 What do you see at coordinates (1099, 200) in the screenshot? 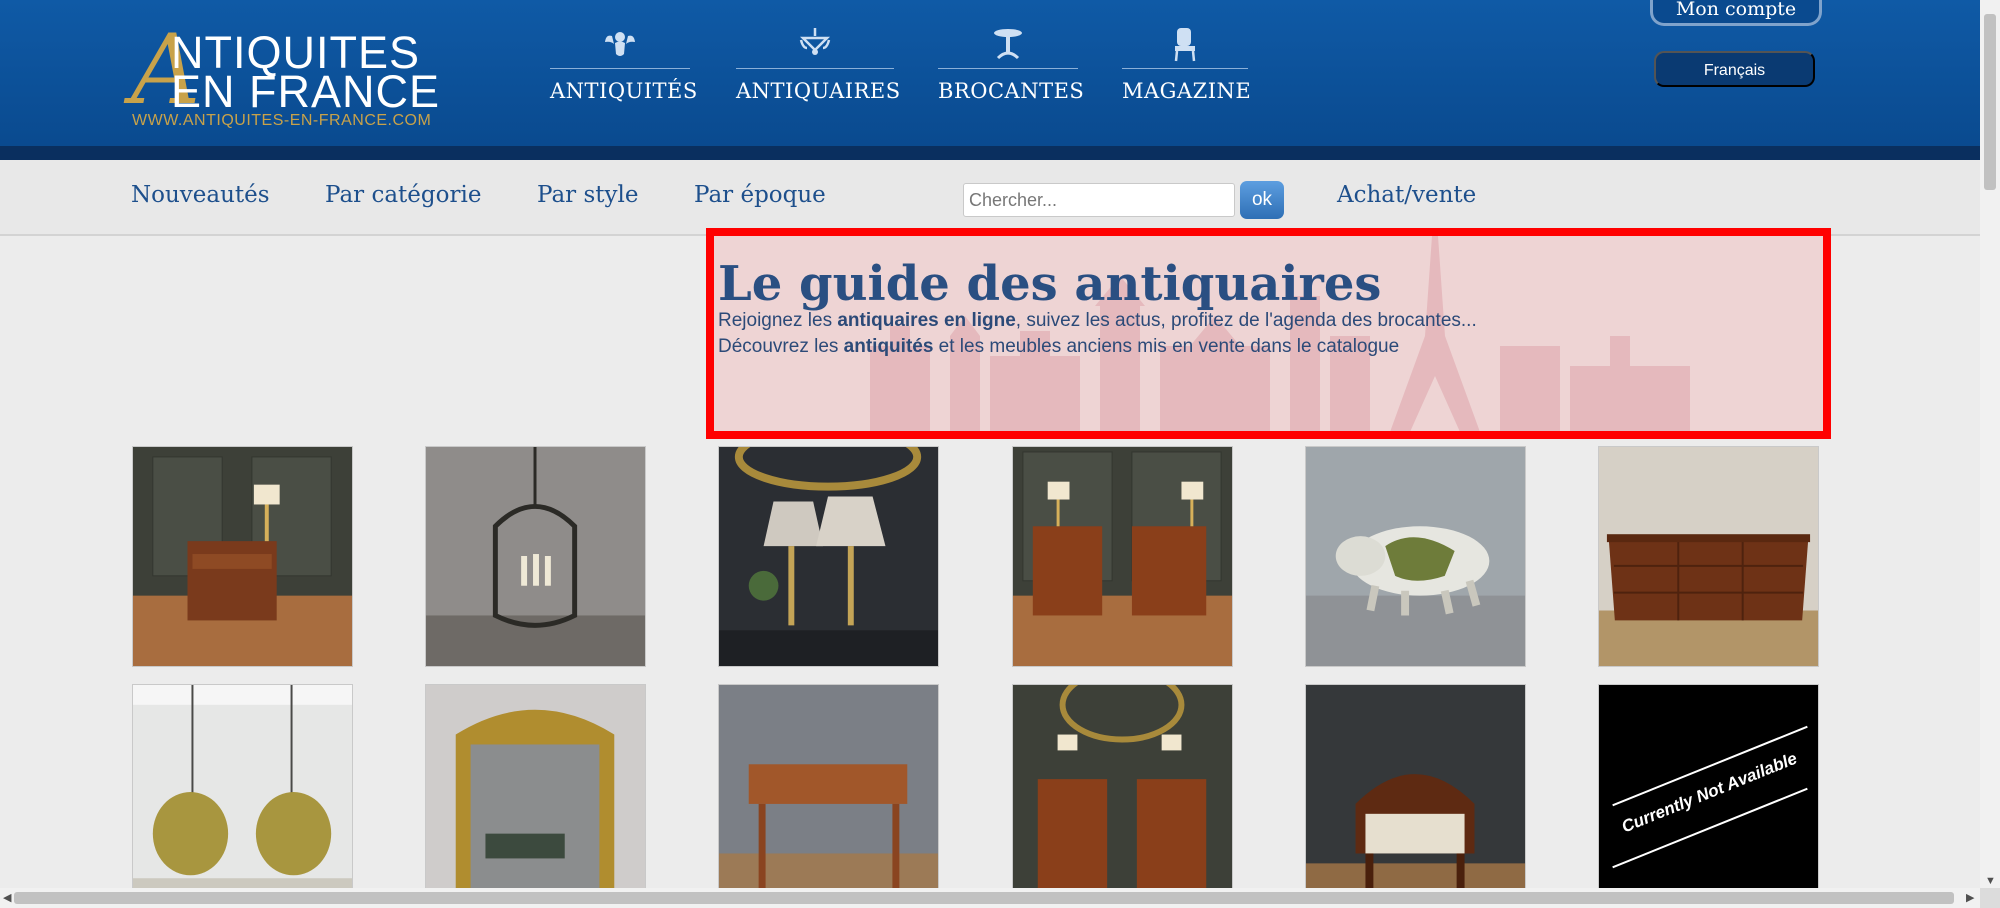
I see `search-input` at bounding box center [1099, 200].